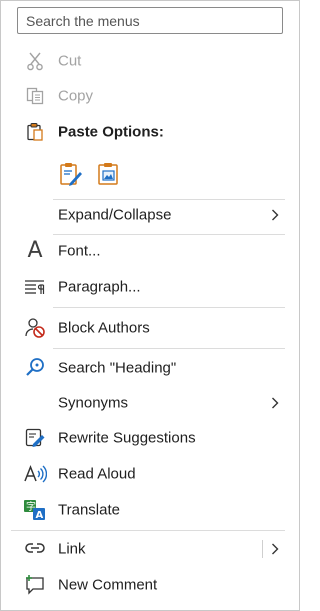 This screenshot has height=611, width=320. Describe the element at coordinates (35, 585) in the screenshot. I see `new-comment-icon` at that location.